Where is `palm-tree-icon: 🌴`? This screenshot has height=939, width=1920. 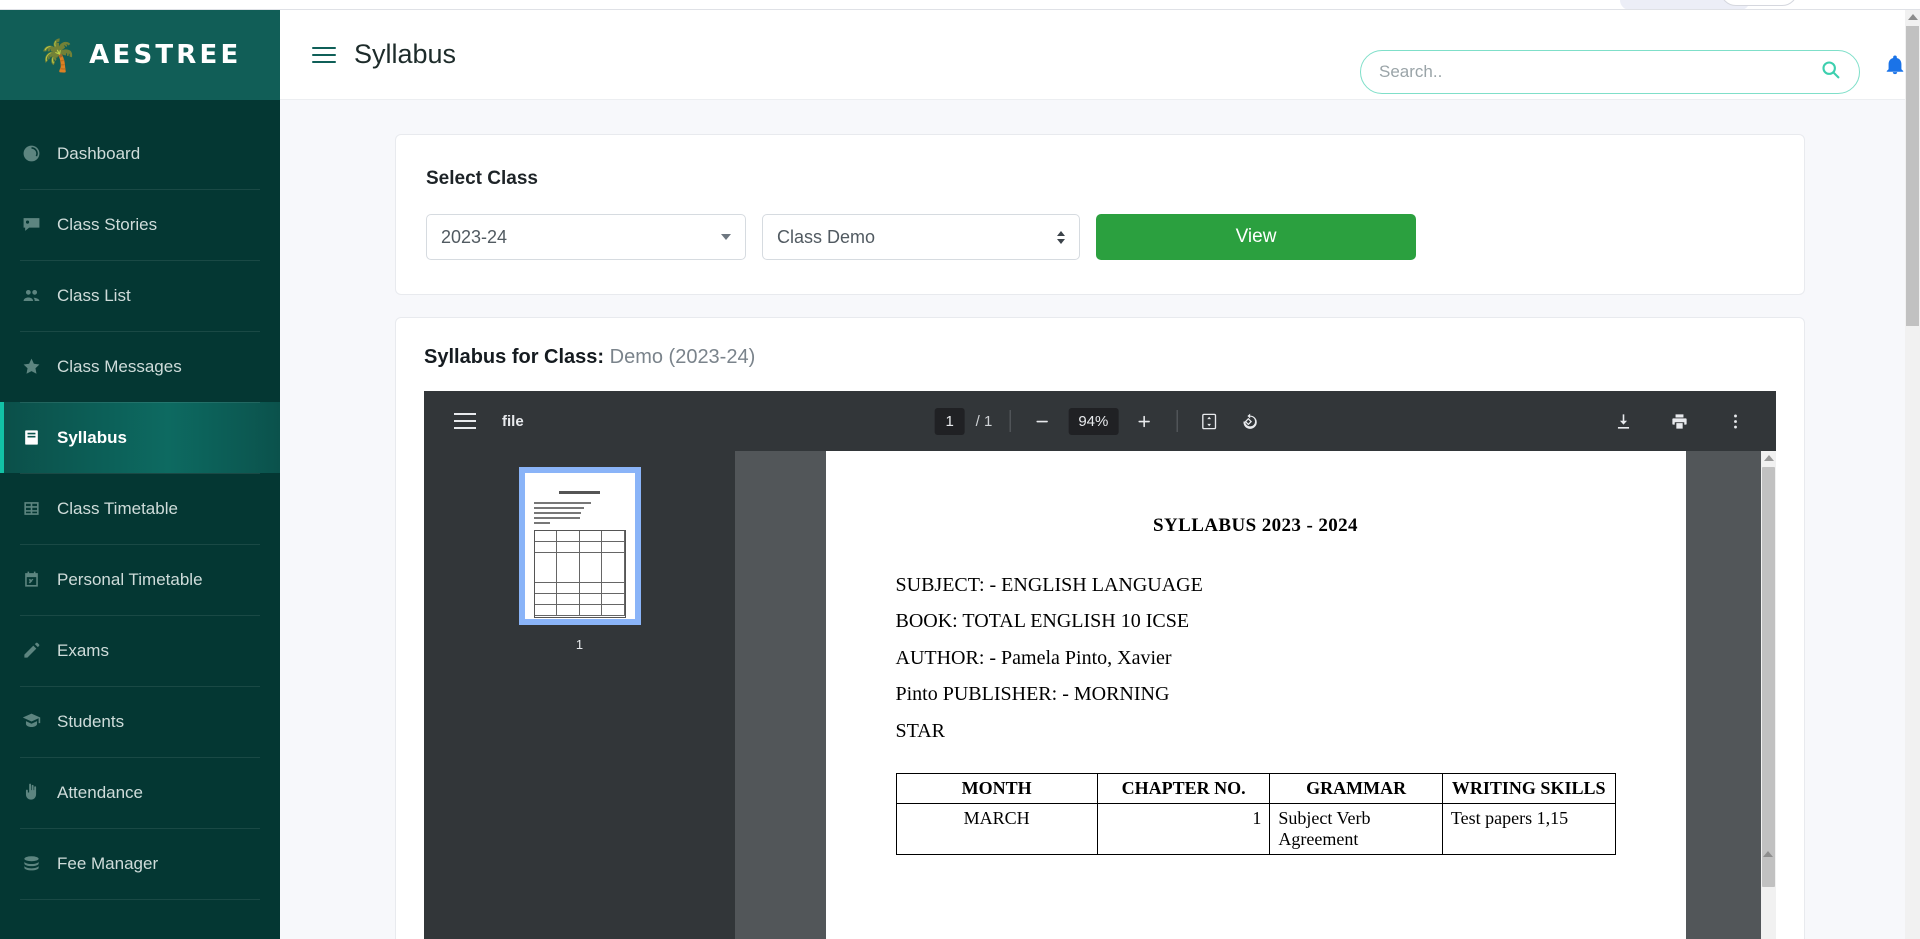
palm-tree-icon: 🌴 is located at coordinates (58, 55).